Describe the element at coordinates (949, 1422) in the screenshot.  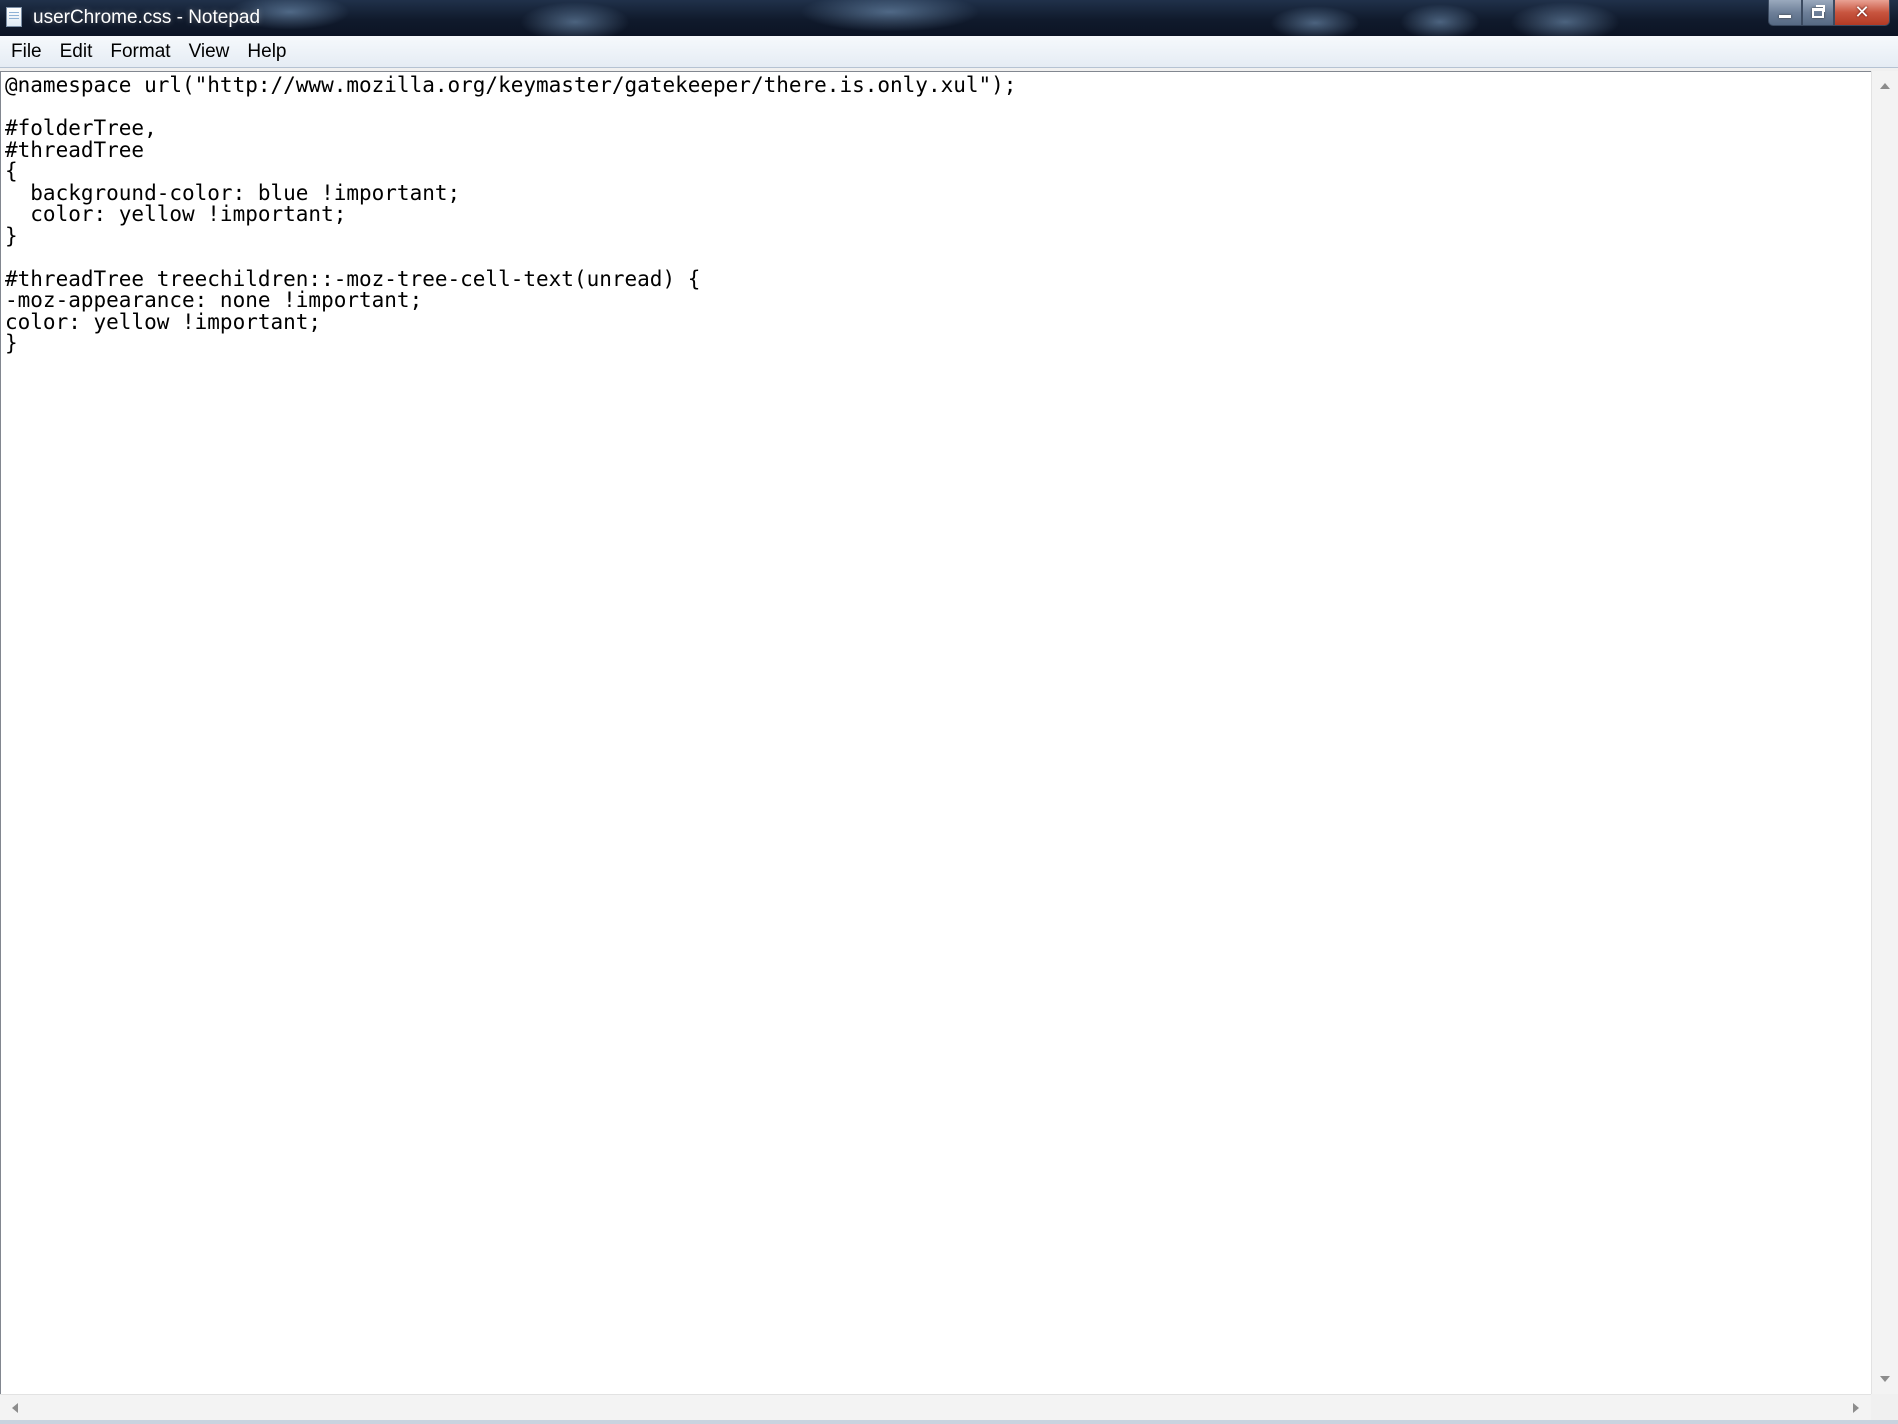
I see `window-bottom-edge` at that location.